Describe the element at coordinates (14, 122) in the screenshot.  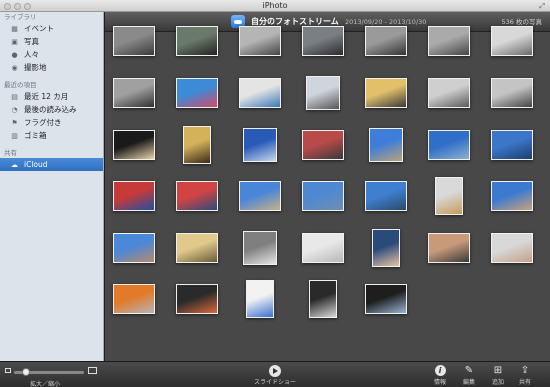
I see `flag-icon: ⚑` at that location.